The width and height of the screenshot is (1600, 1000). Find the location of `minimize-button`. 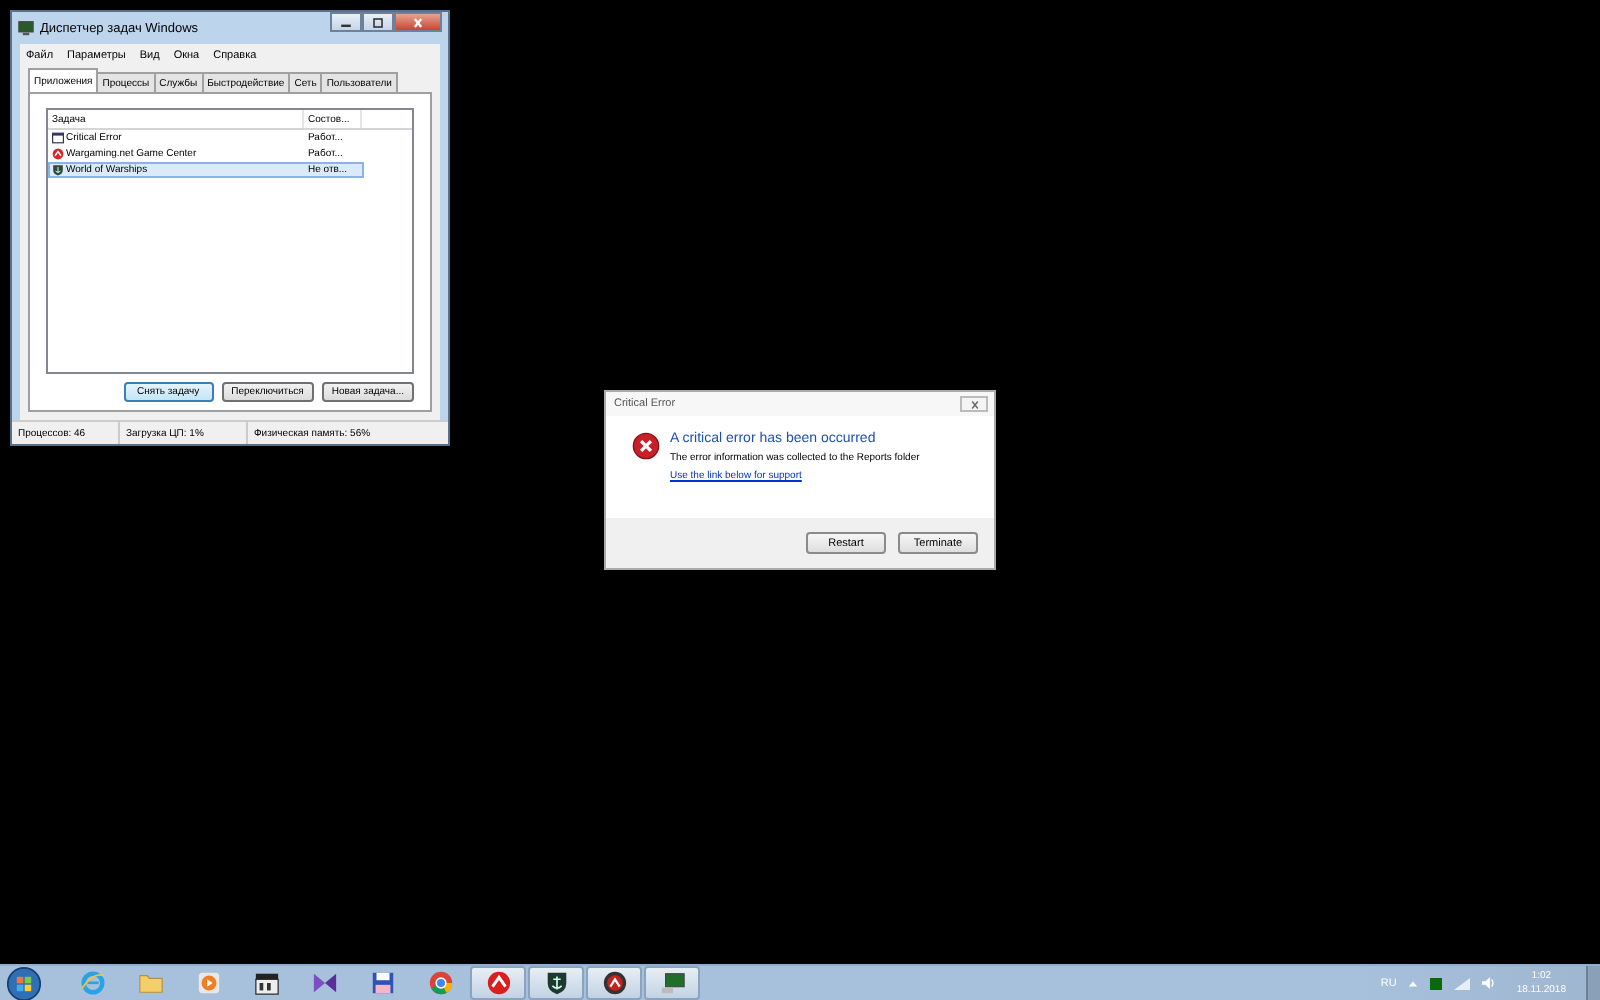

minimize-button is located at coordinates (346, 22).